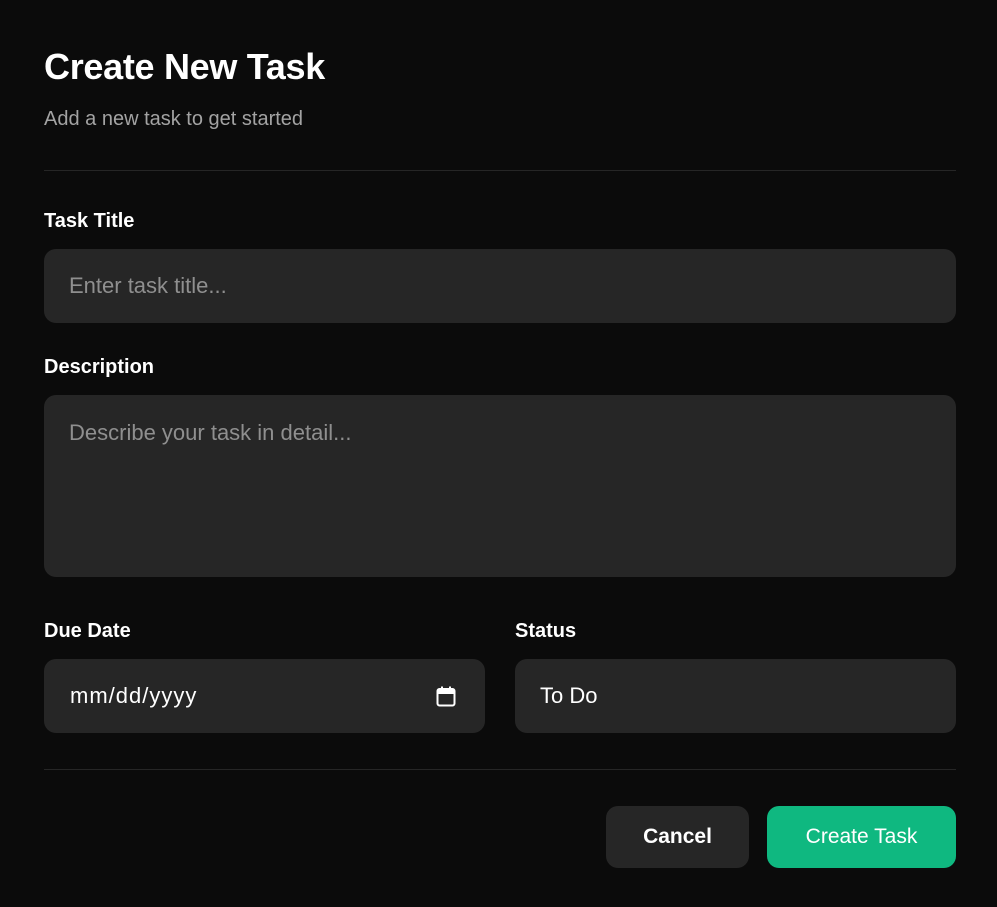  I want to click on cancel-button: Cancel, so click(677, 837).